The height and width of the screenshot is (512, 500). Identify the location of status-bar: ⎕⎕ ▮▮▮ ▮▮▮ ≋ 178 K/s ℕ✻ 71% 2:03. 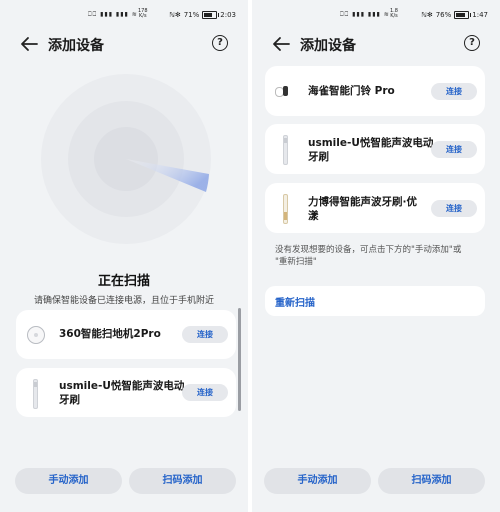
(124, 16).